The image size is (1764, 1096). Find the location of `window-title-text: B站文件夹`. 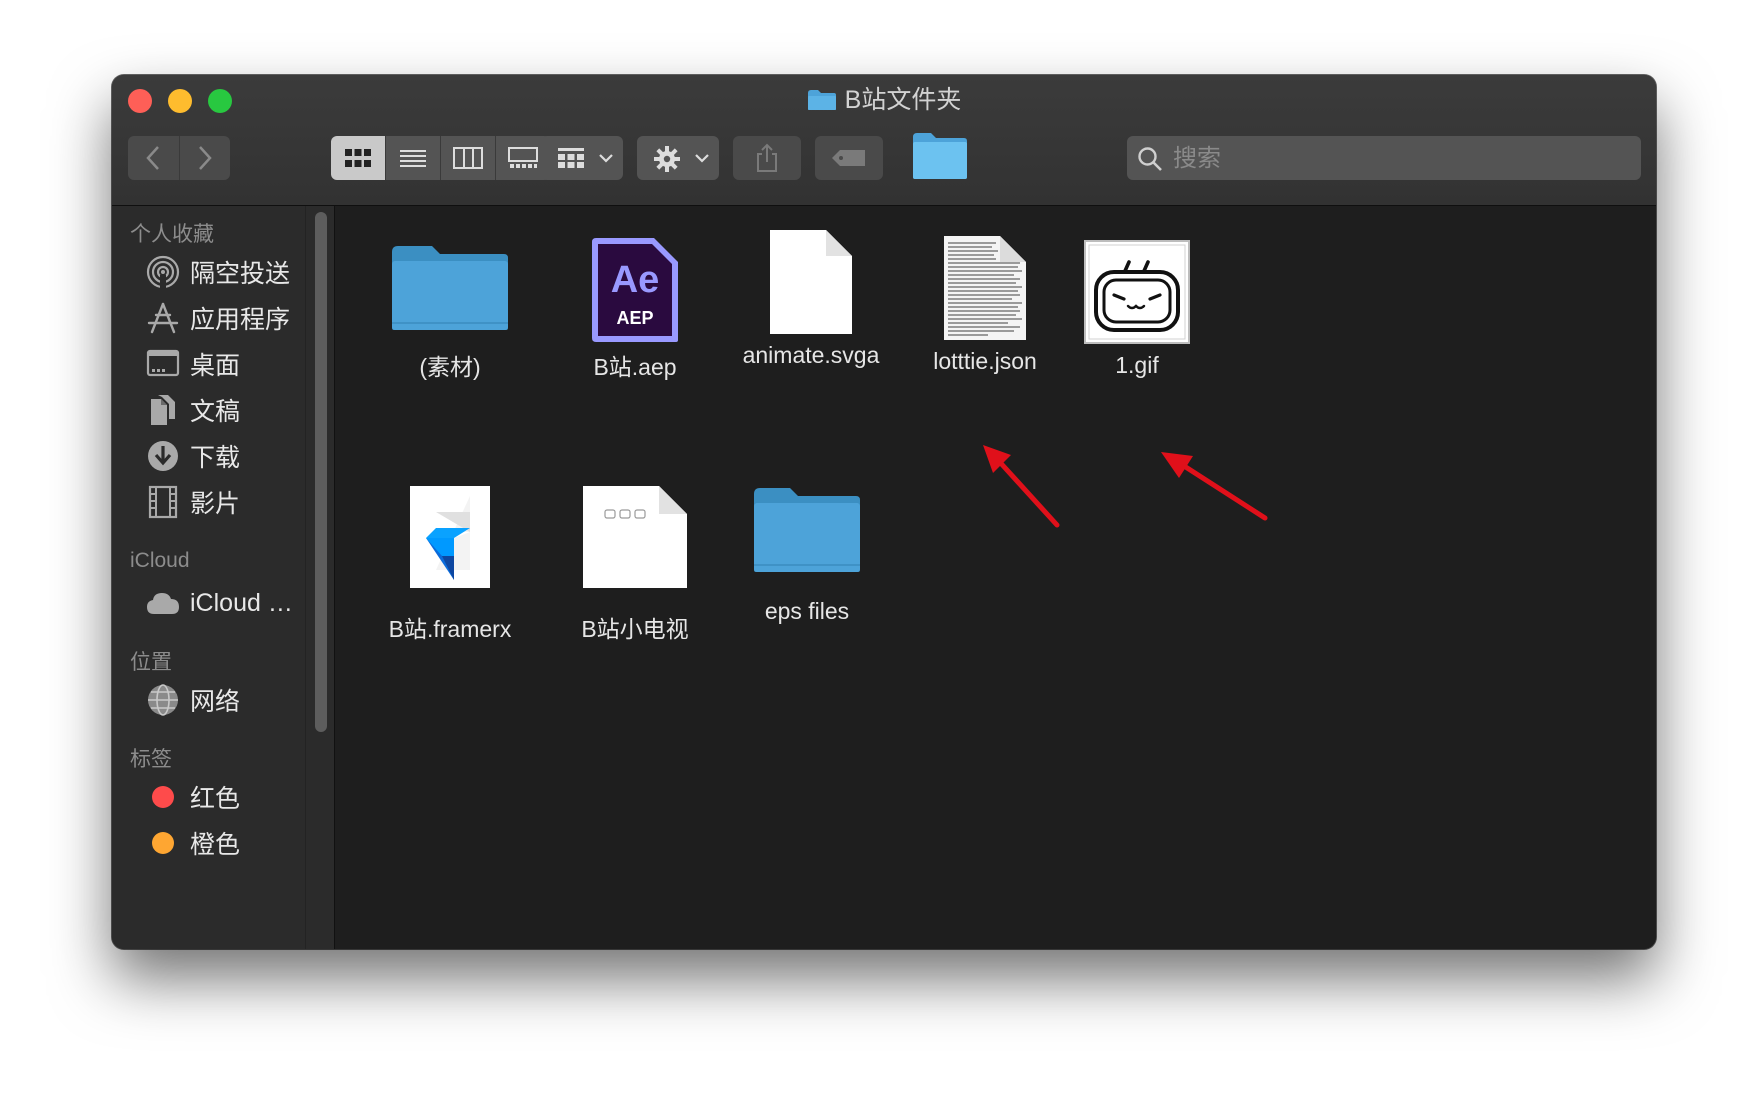

window-title-text: B站文件夹 is located at coordinates (903, 100).